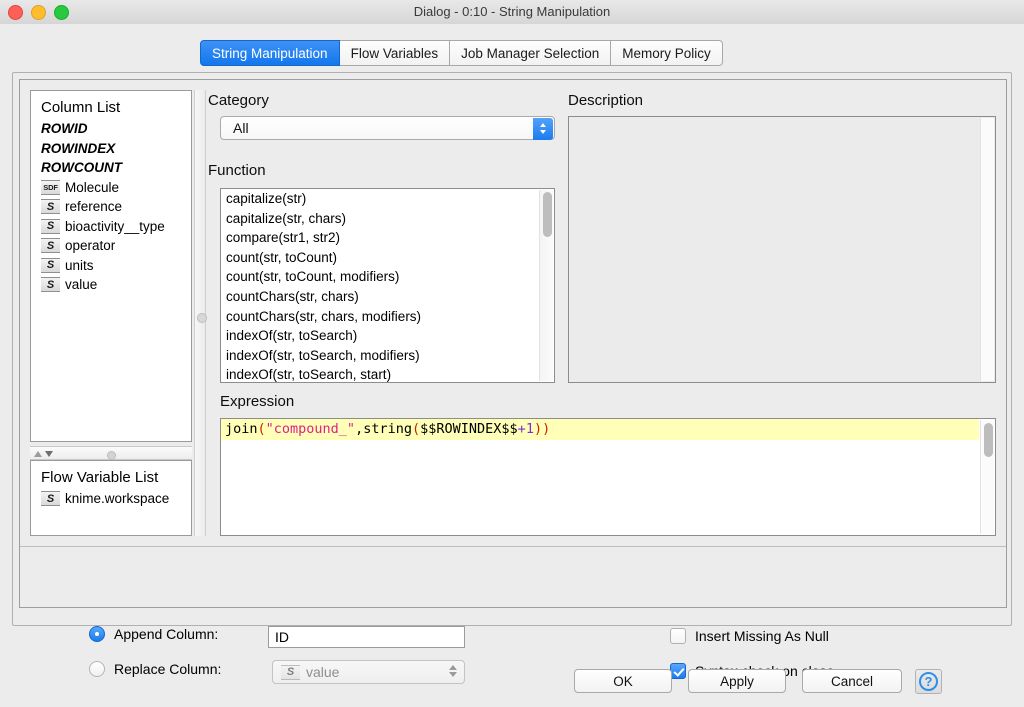 The image size is (1024, 707). Describe the element at coordinates (166, 634) in the screenshot. I see `append-column-label: Append Column:` at that location.